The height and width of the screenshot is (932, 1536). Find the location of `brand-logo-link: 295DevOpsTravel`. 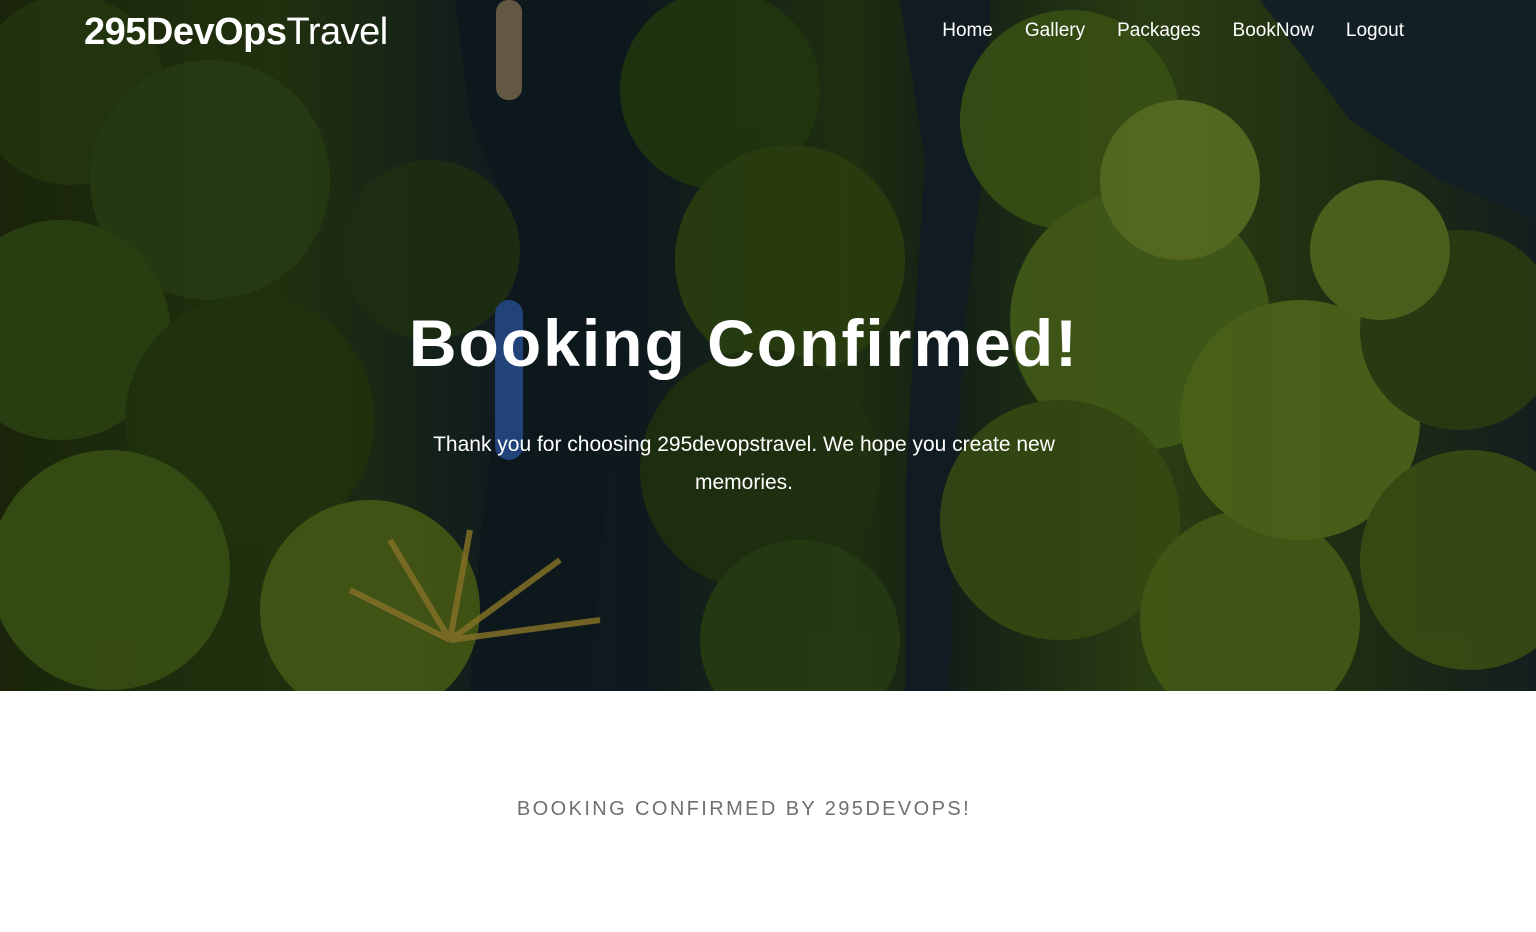

brand-logo-link: 295DevOpsTravel is located at coordinates (236, 32).